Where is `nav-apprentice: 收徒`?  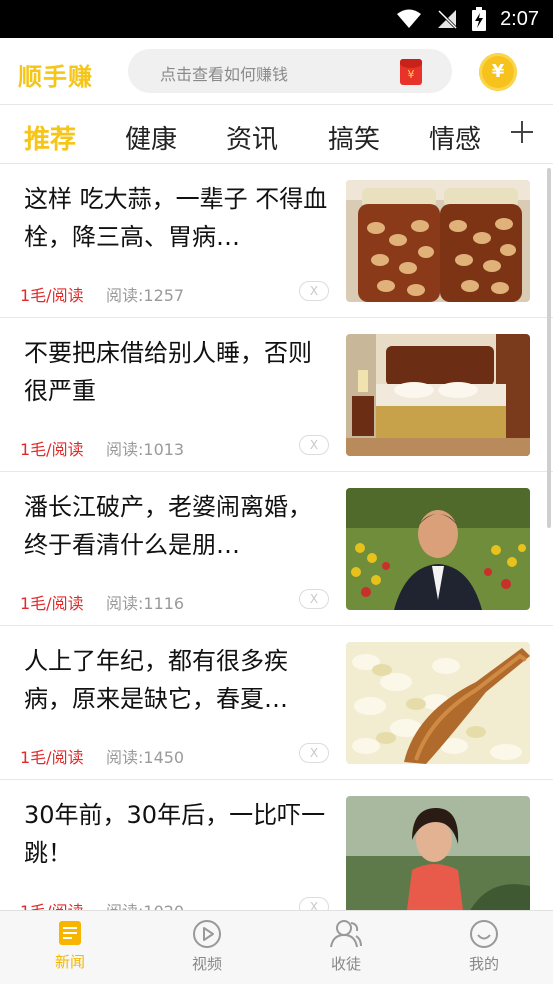
nav-apprentice: 收徒 is located at coordinates (346, 946).